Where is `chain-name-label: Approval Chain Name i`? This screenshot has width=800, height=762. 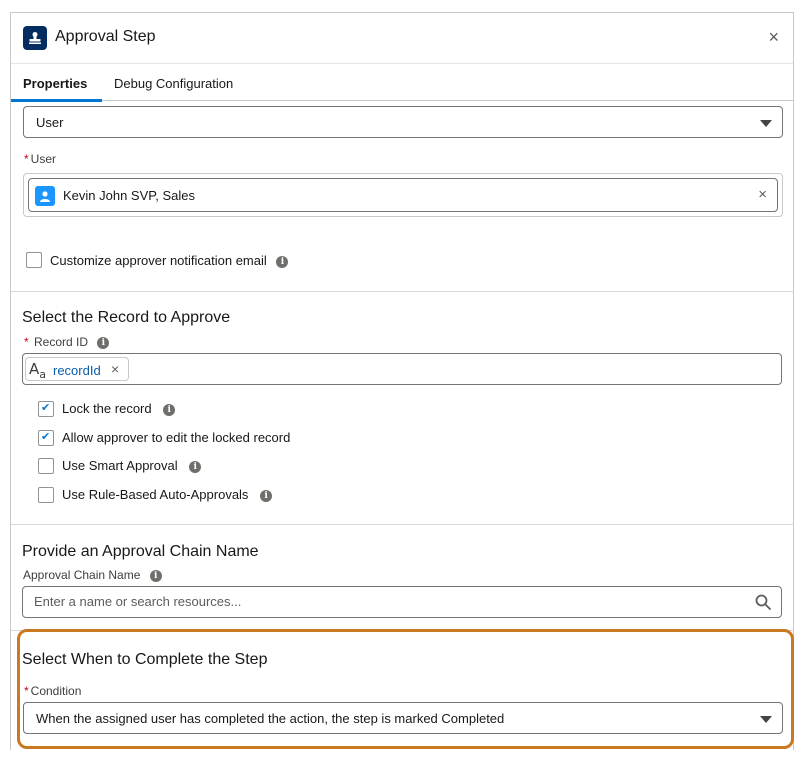 chain-name-label: Approval Chain Name i is located at coordinates (92, 575).